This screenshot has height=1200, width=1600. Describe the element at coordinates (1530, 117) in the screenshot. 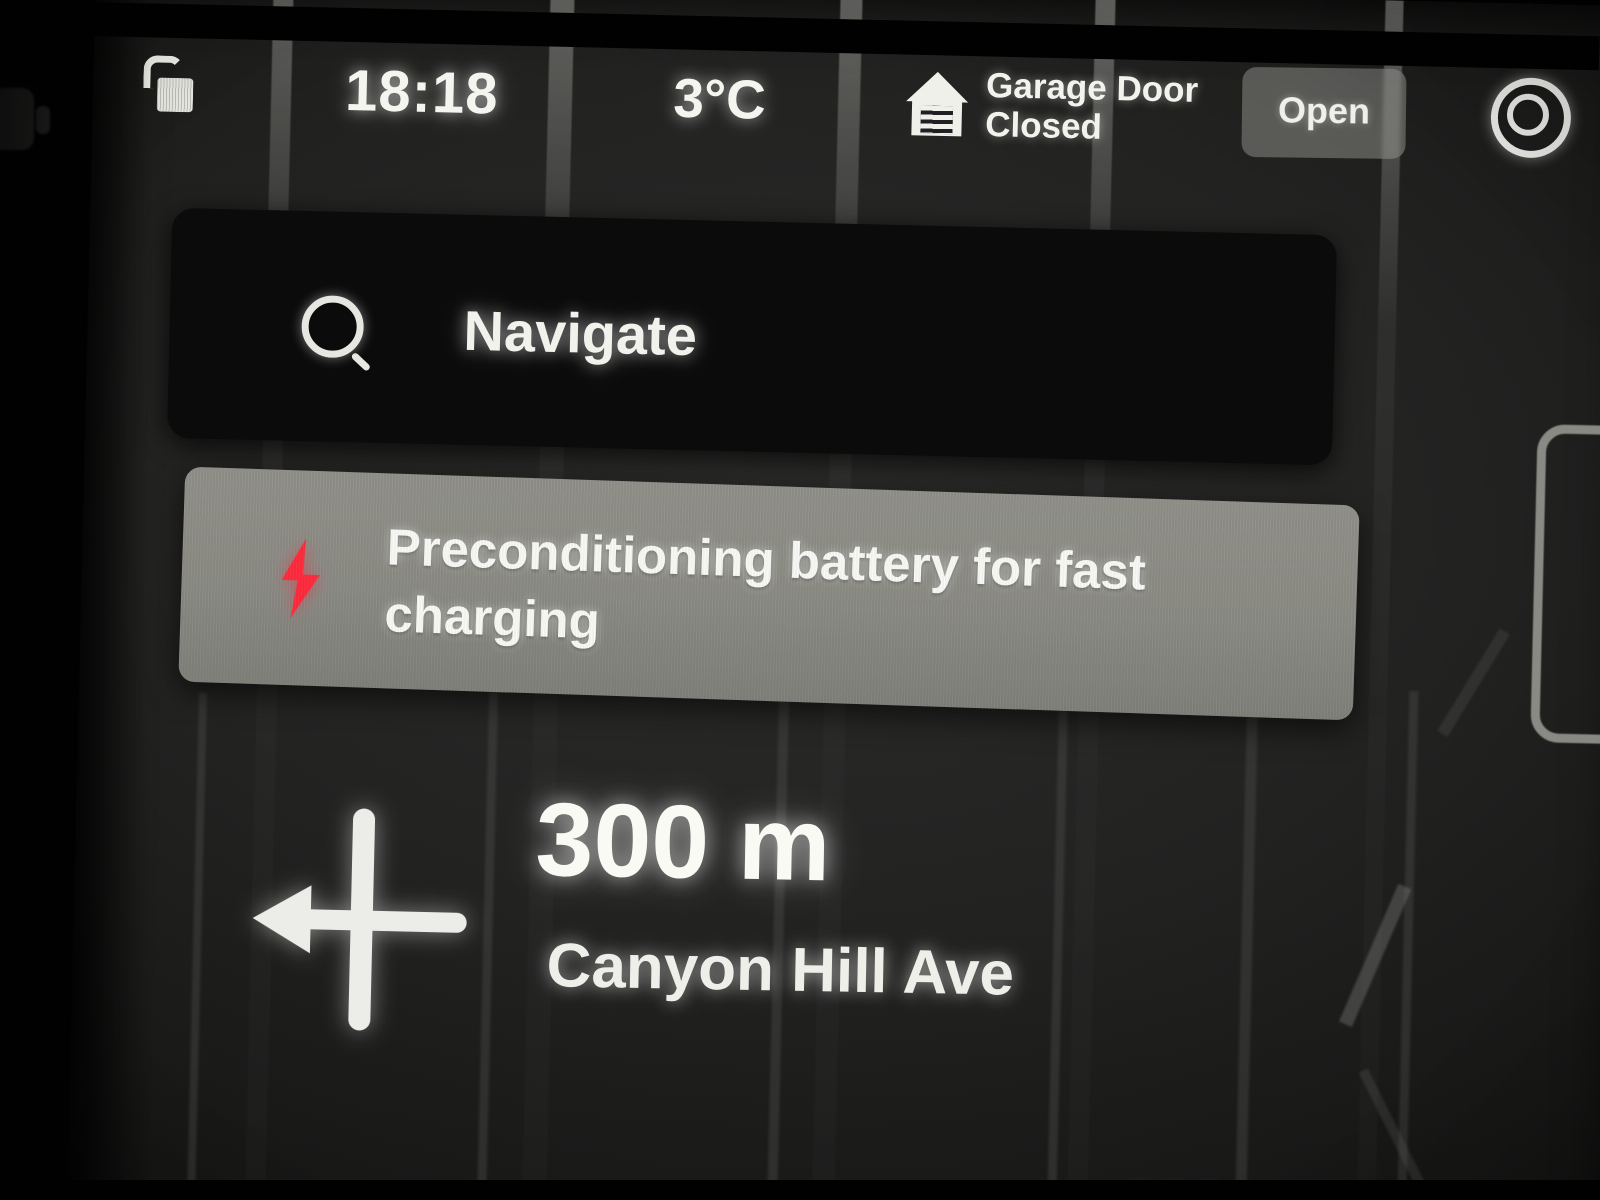

I see `target-circle-icon` at that location.